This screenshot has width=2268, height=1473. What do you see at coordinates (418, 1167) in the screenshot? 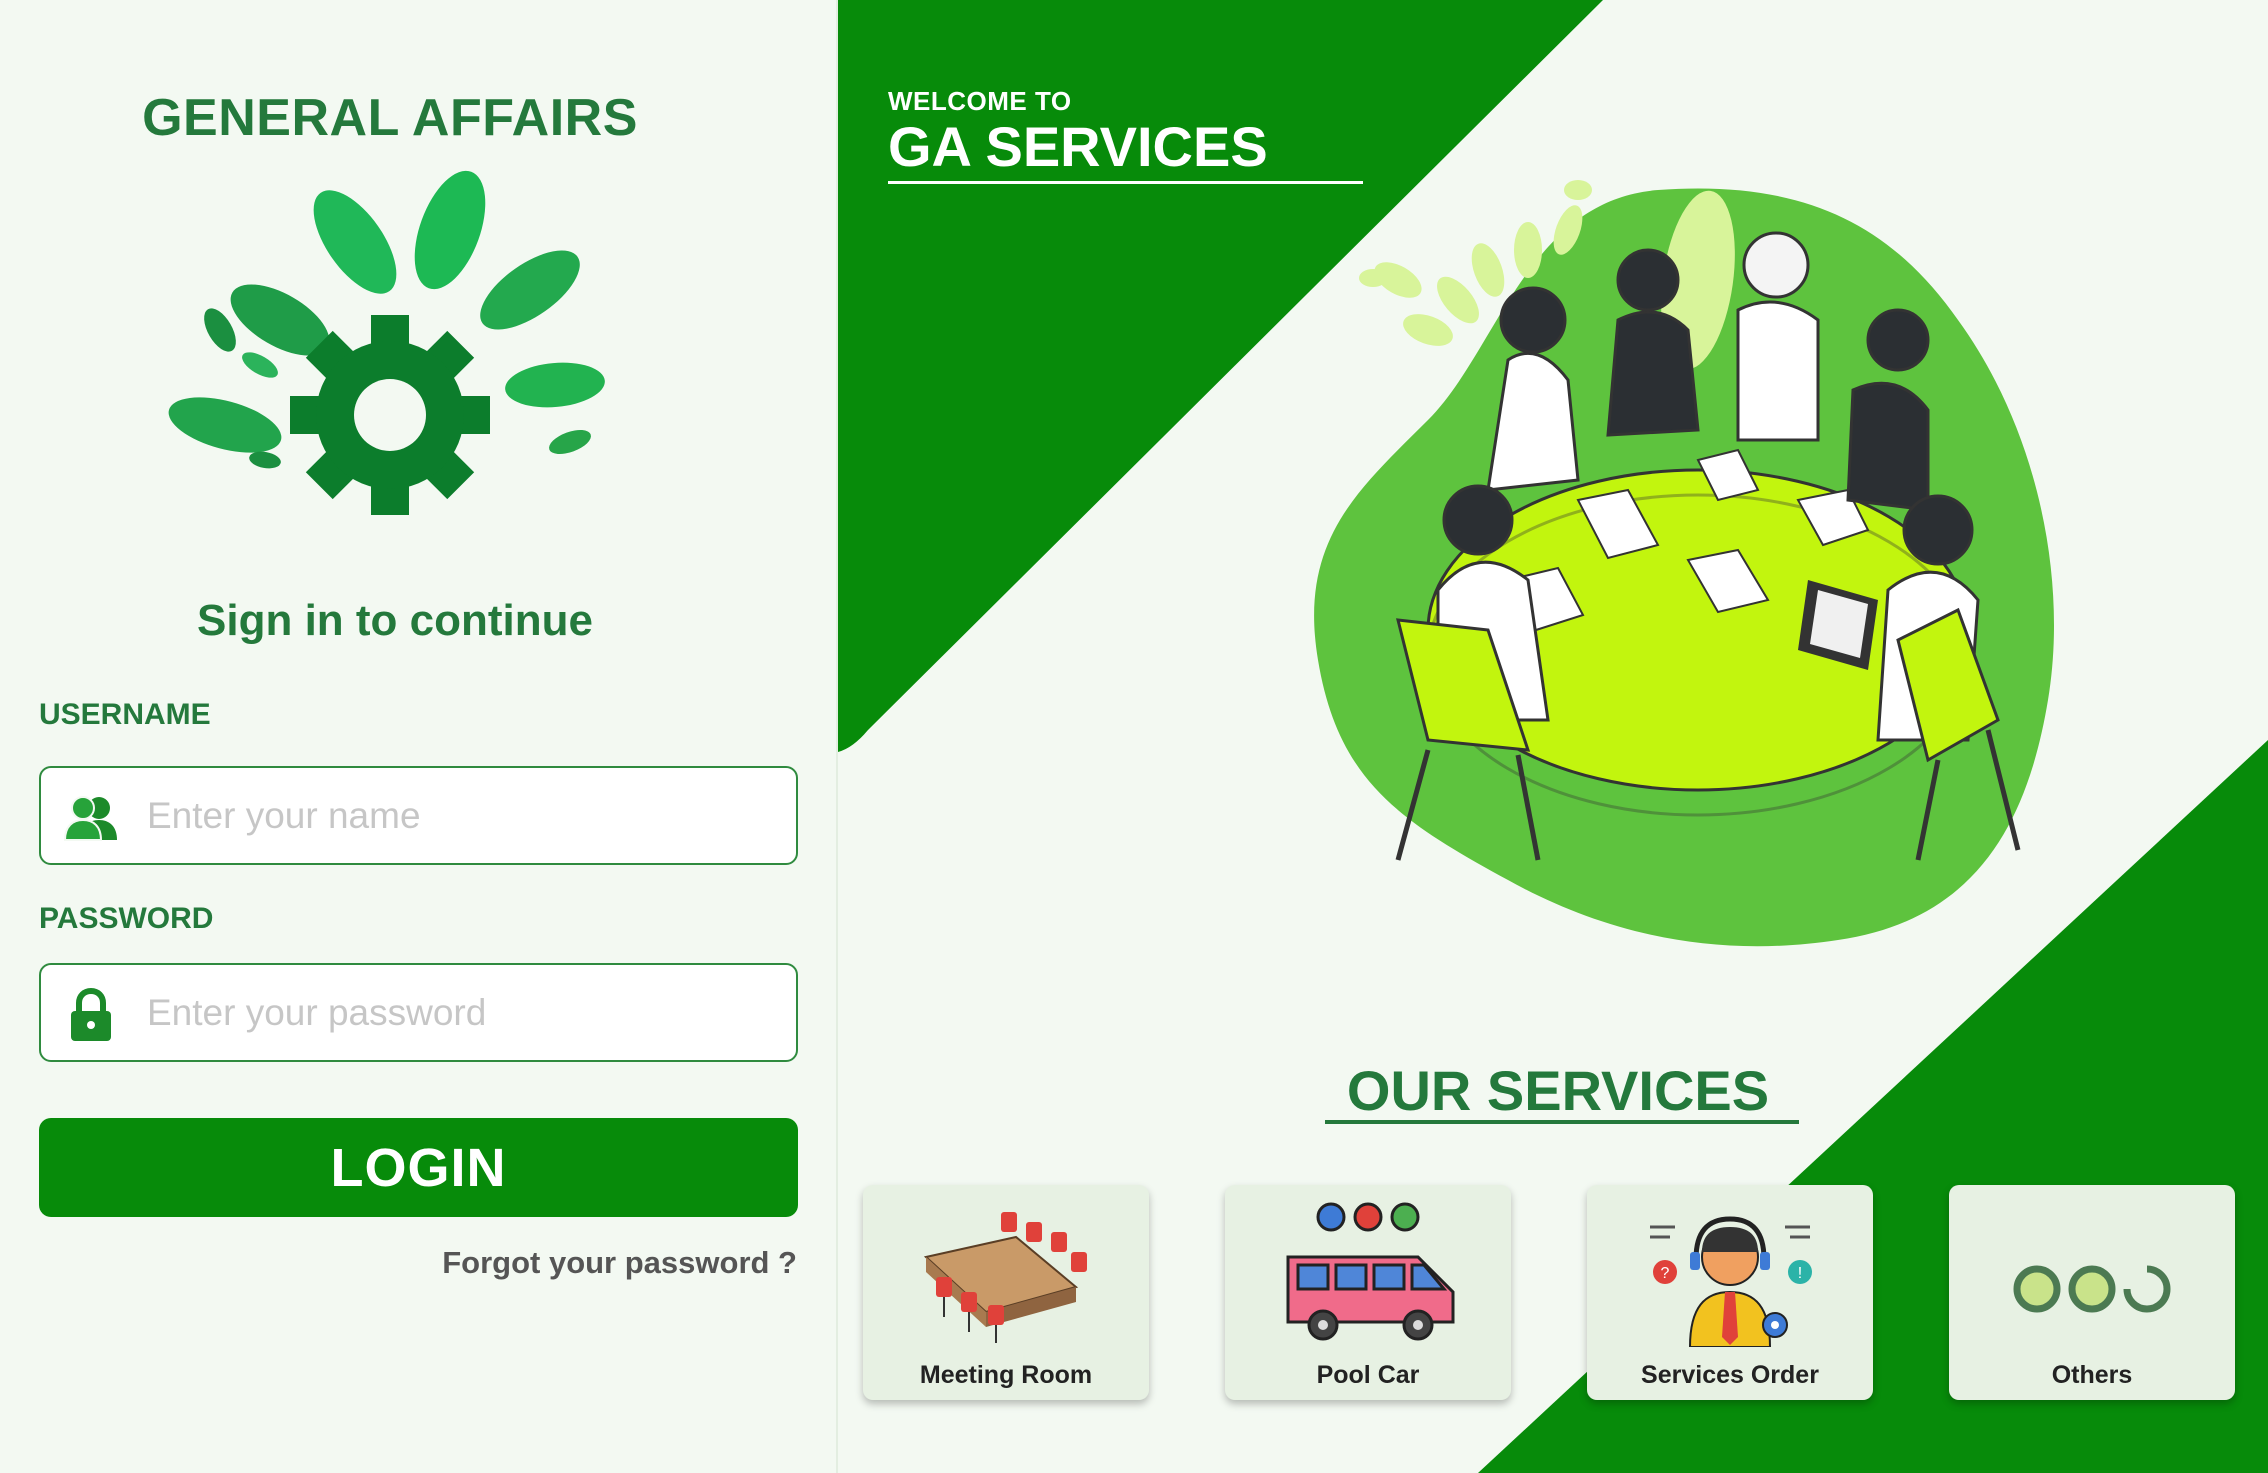
I see `login-button: LOGIN` at bounding box center [418, 1167].